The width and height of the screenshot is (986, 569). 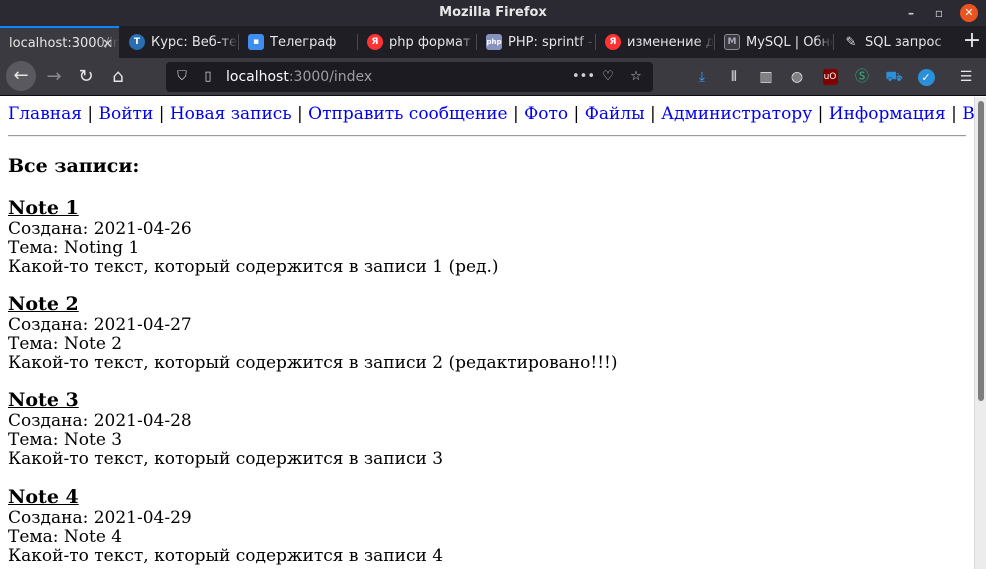 I want to click on note-topic: Тема: Note 3, so click(x=65, y=440).